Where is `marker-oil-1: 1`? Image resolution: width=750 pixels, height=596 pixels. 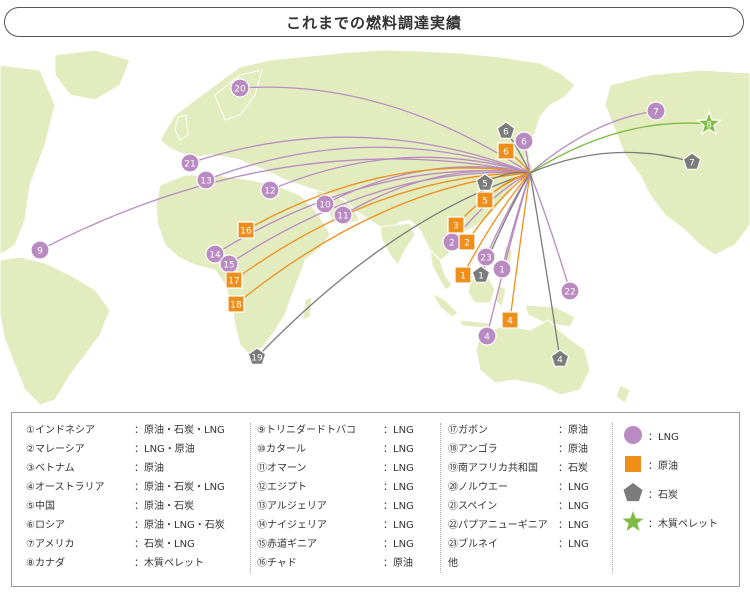 marker-oil-1: 1 is located at coordinates (463, 275).